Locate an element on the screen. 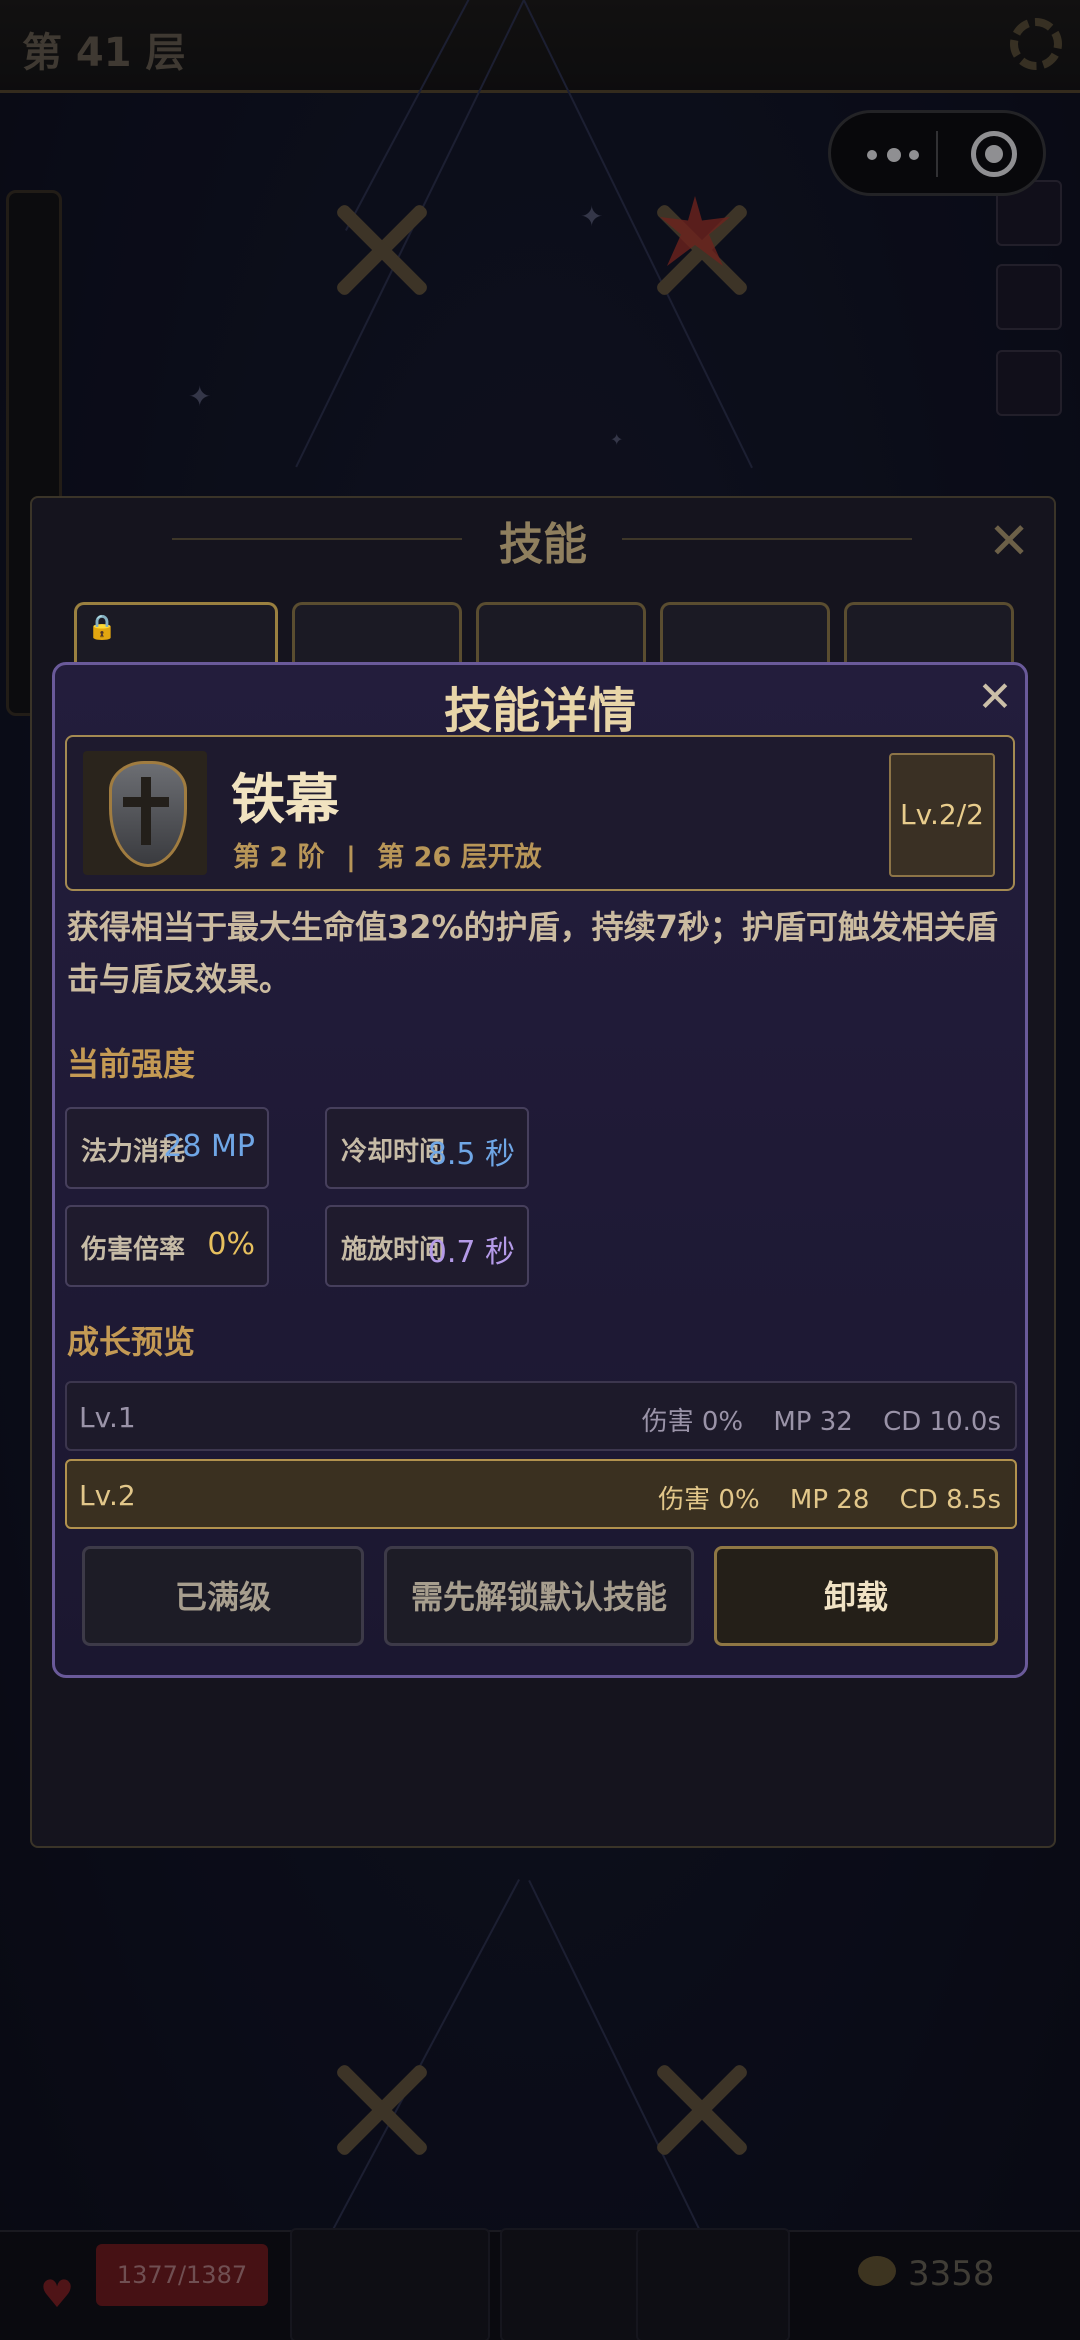  current-strength-heading: 当前强度 is located at coordinates (131, 1064).